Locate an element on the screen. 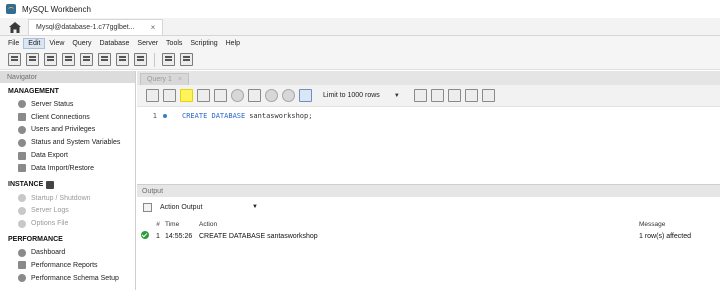 The height and width of the screenshot is (290, 720). server-status-icon is located at coordinates (22, 104).